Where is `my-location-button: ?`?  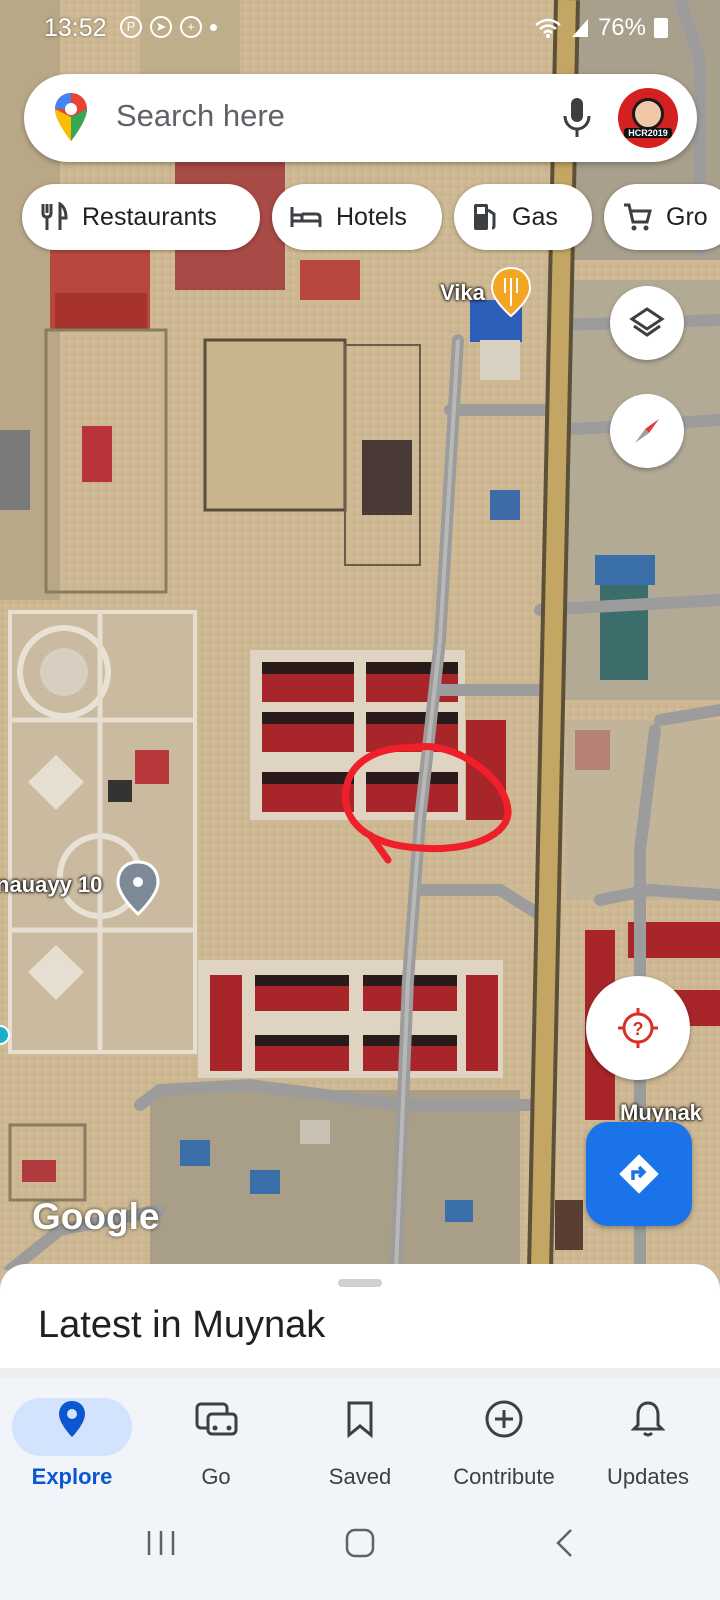 my-location-button: ? is located at coordinates (638, 1028).